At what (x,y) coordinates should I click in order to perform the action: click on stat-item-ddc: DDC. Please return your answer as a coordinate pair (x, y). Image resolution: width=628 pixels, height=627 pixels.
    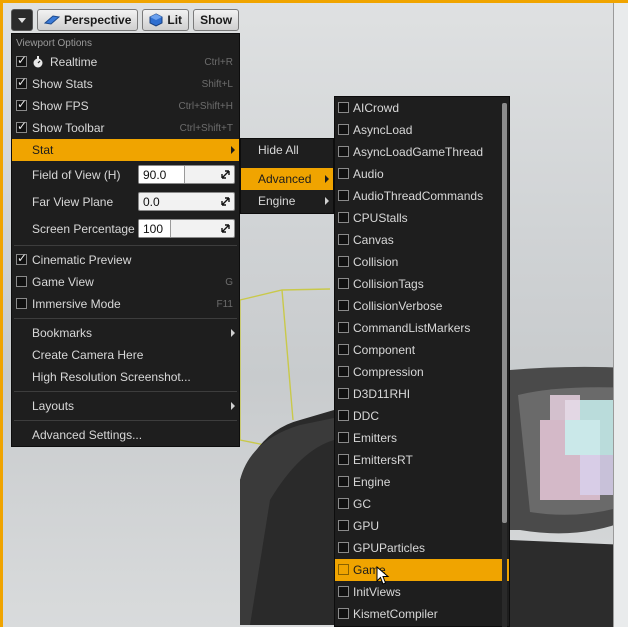
    Looking at the image, I should click on (422, 416).